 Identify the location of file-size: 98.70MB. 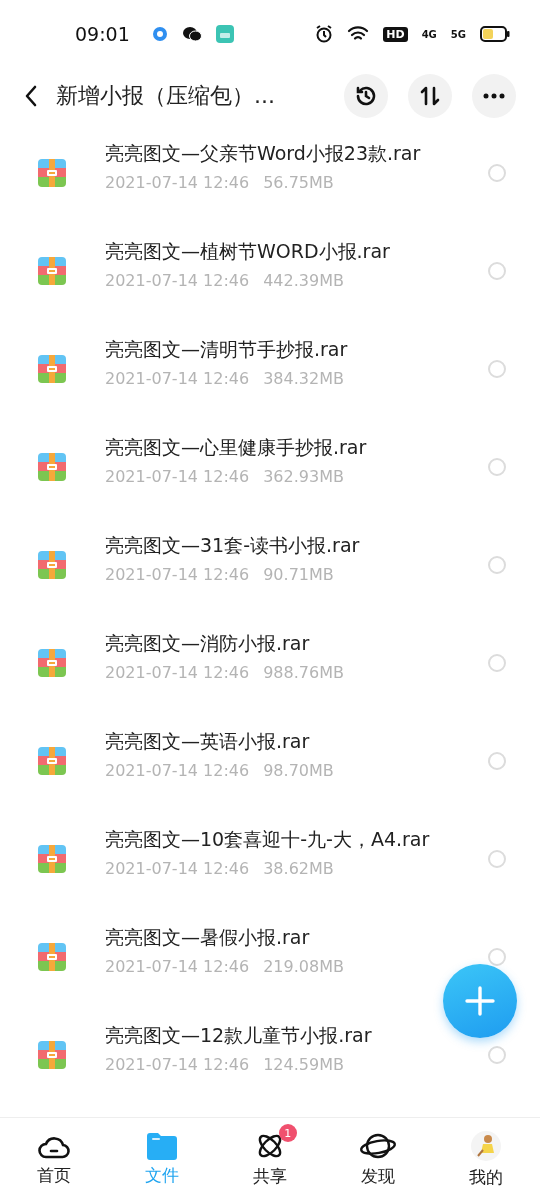
(298, 770).